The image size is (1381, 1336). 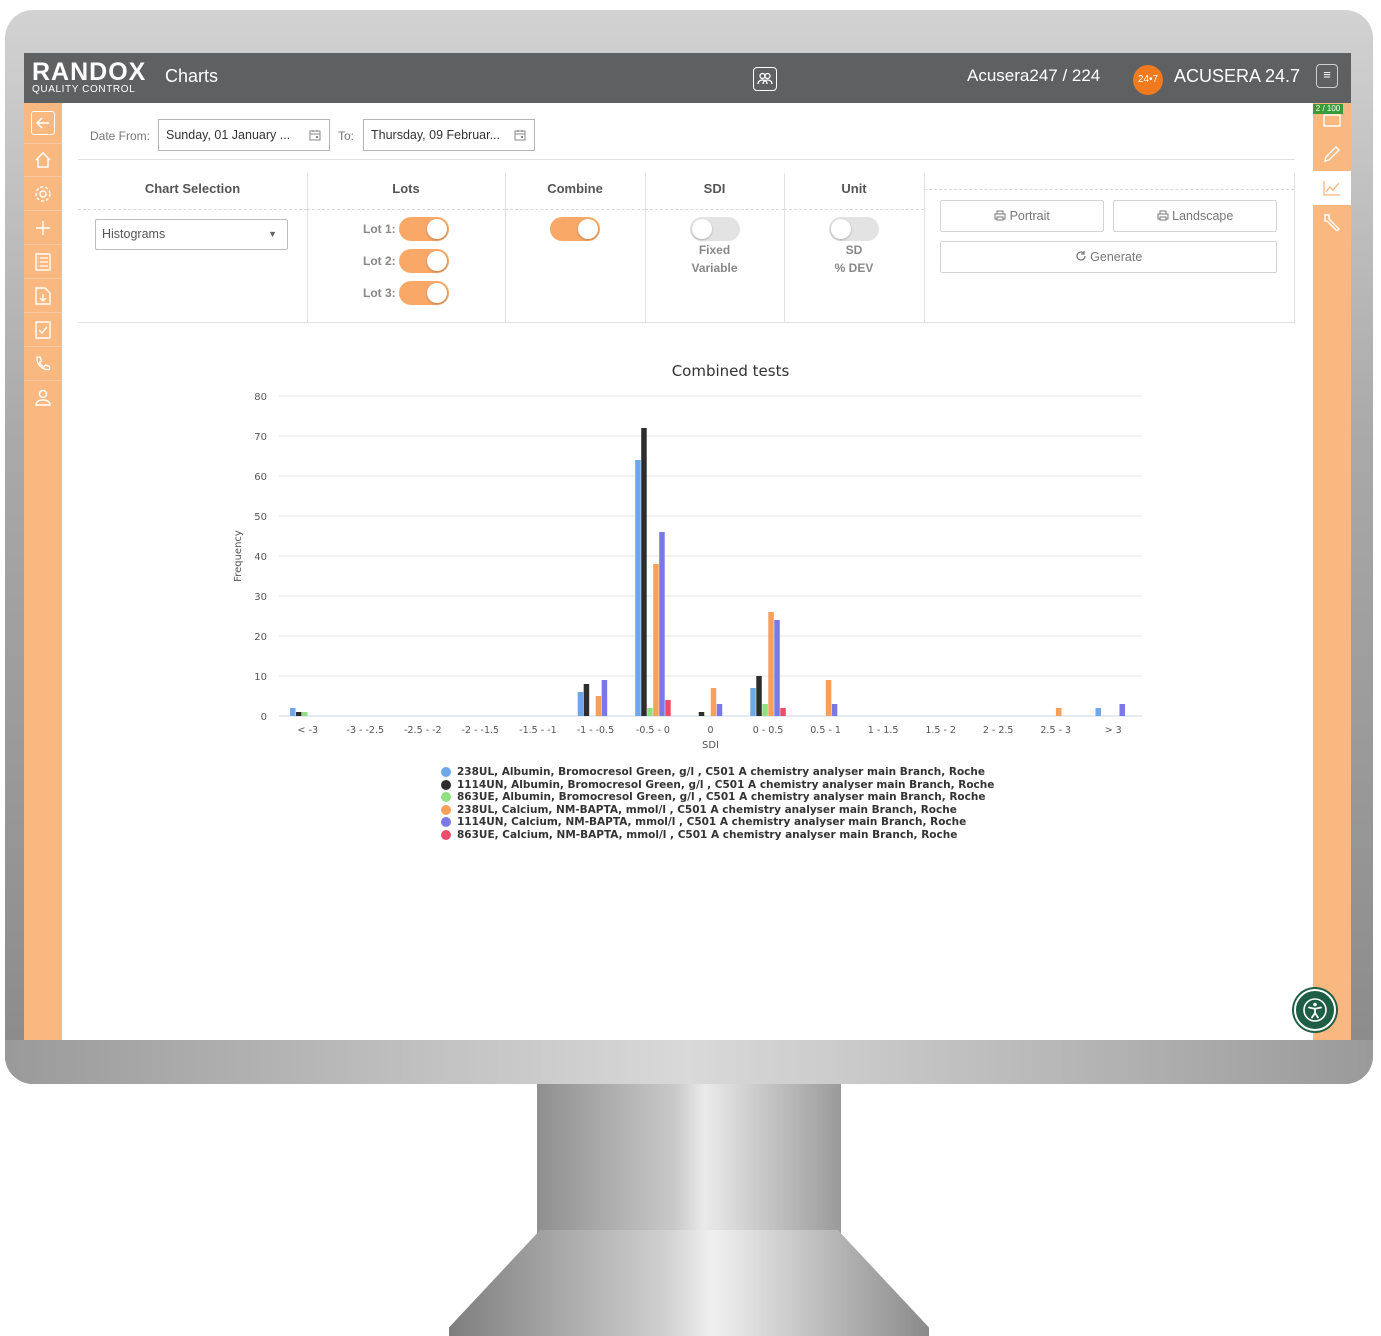 I want to click on account-name: Acusera247 / 224, so click(x=1033, y=76).